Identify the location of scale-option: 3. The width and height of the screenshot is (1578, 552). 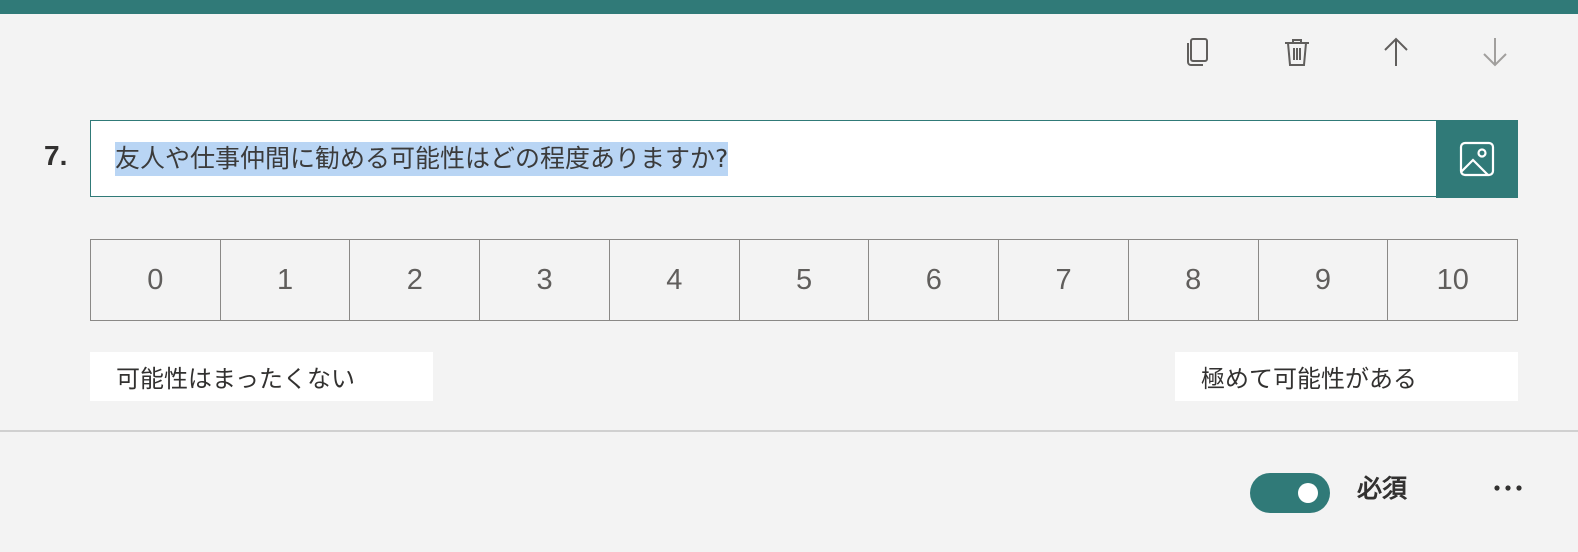
(545, 280).